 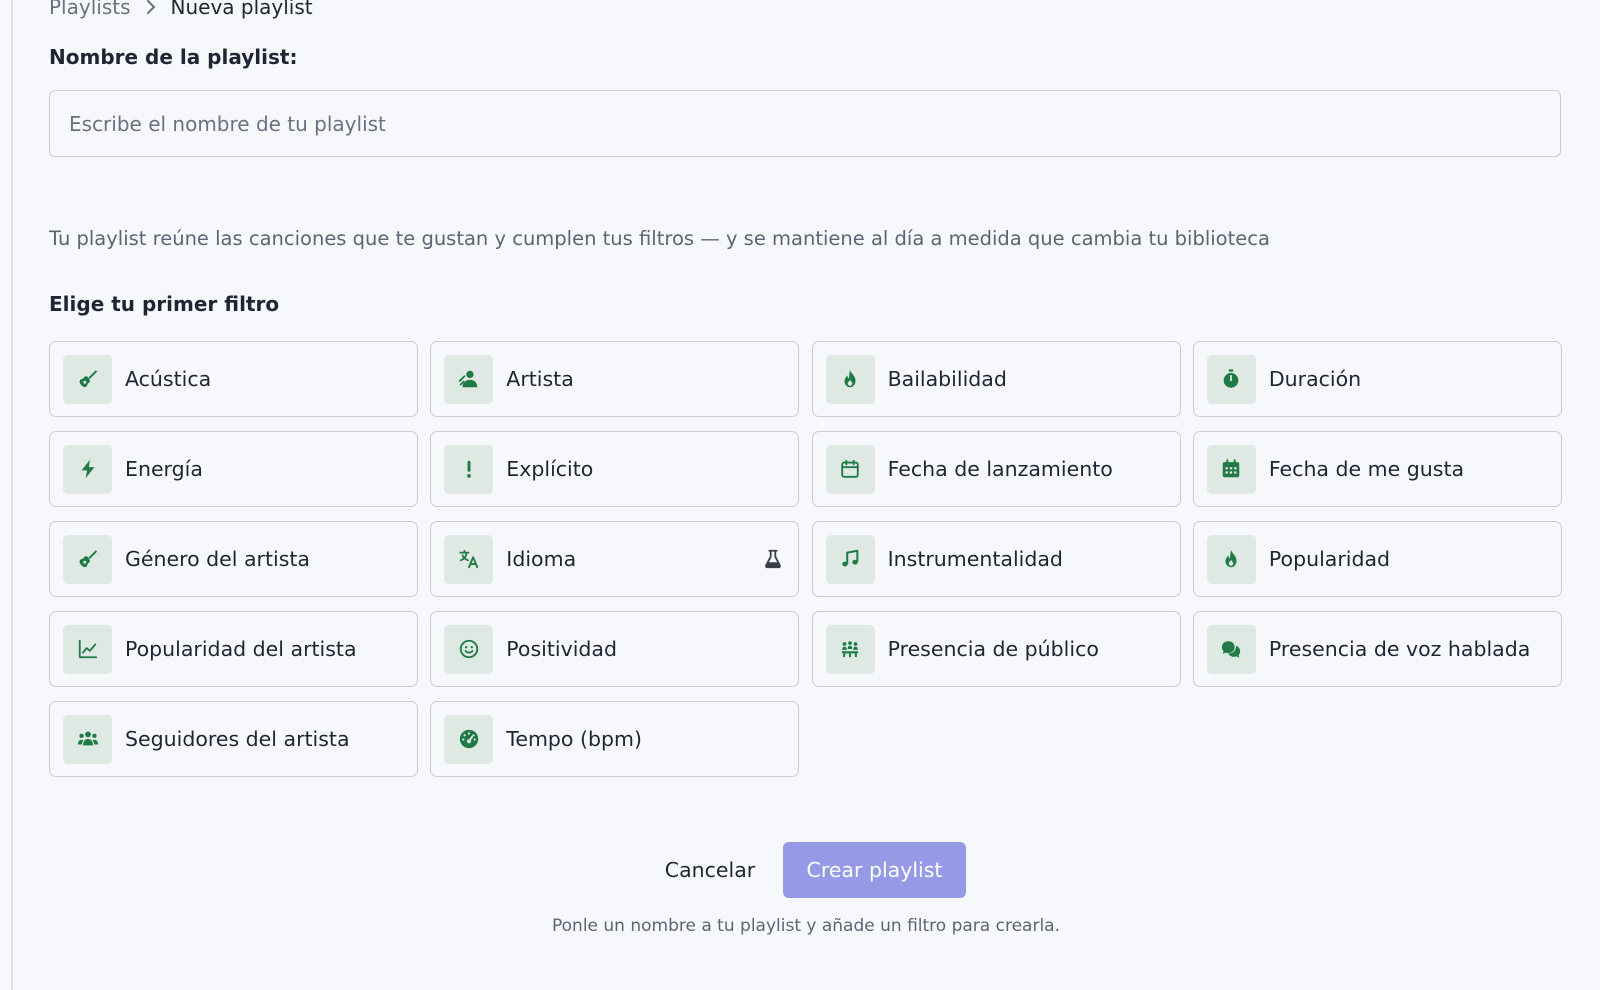 I want to click on filter-option-fecha-de-lanzamiento: Fecha de lanzamiento, so click(x=996, y=469).